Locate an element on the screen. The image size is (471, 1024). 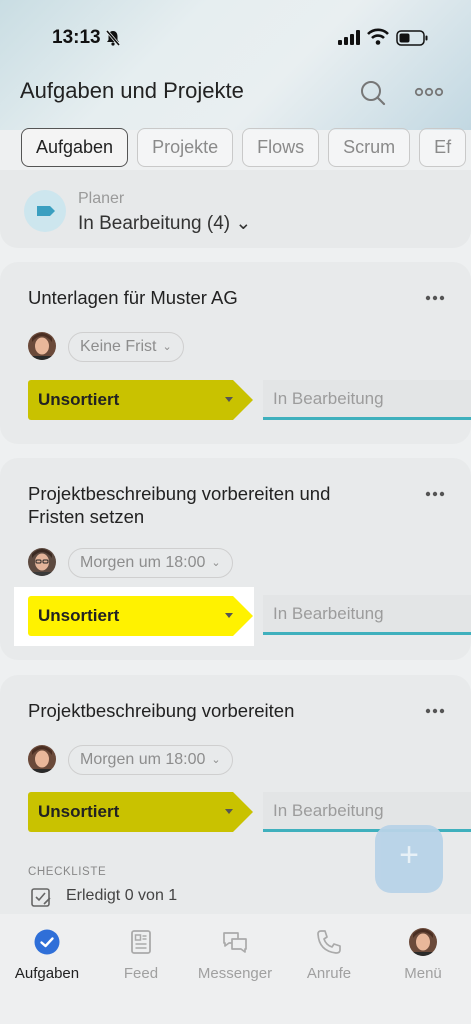
status-bar: 13:13 is located at coordinates (235, 35).